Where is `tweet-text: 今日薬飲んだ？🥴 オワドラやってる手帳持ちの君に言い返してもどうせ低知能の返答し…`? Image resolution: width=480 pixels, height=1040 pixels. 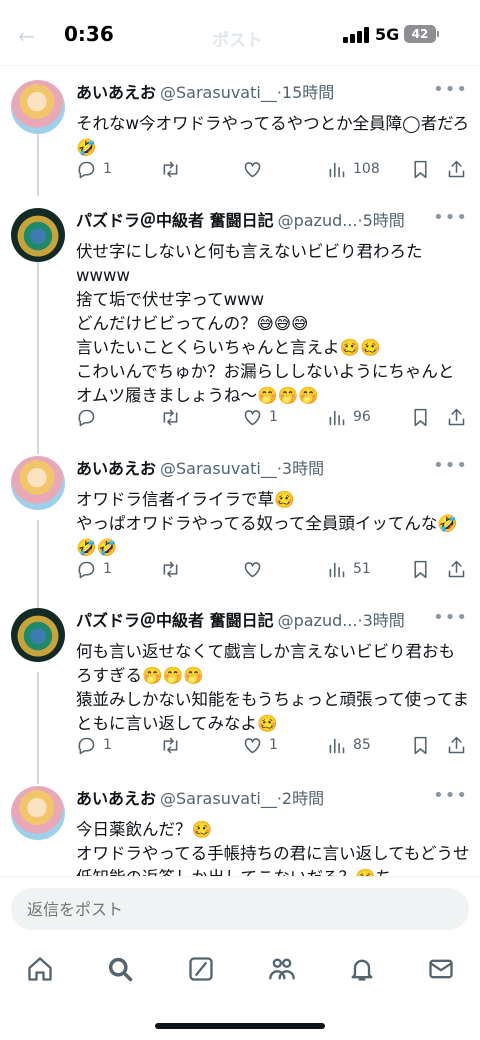
tweet-text: 今日薬飲んだ？🥴 オワドラやってる手帳持ちの君に言い返してもどうせ低知能の返答し… is located at coordinates (273, 848).